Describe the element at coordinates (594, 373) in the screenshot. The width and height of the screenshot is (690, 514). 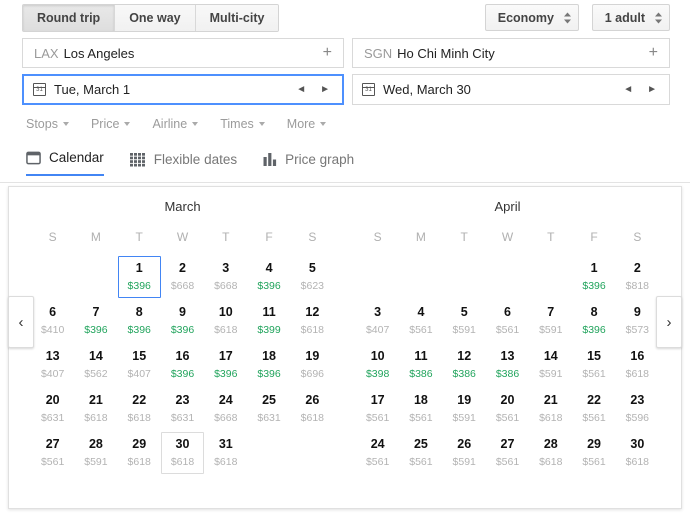
I see `day-price: $561` at that location.